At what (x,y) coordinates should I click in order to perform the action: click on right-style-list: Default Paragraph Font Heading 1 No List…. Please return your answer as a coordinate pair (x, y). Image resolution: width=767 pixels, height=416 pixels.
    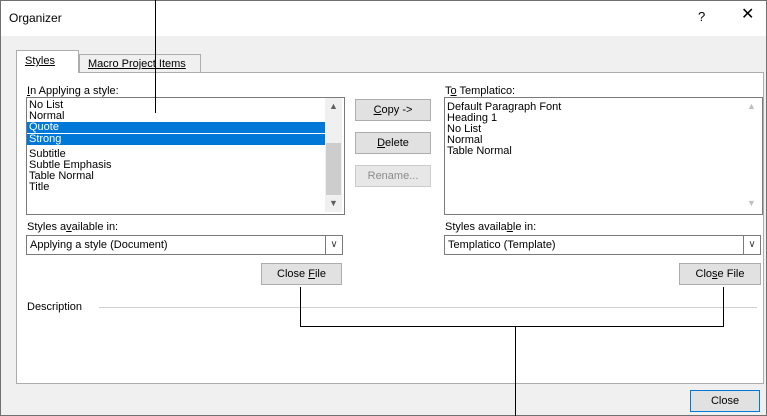
    Looking at the image, I should click on (603, 156).